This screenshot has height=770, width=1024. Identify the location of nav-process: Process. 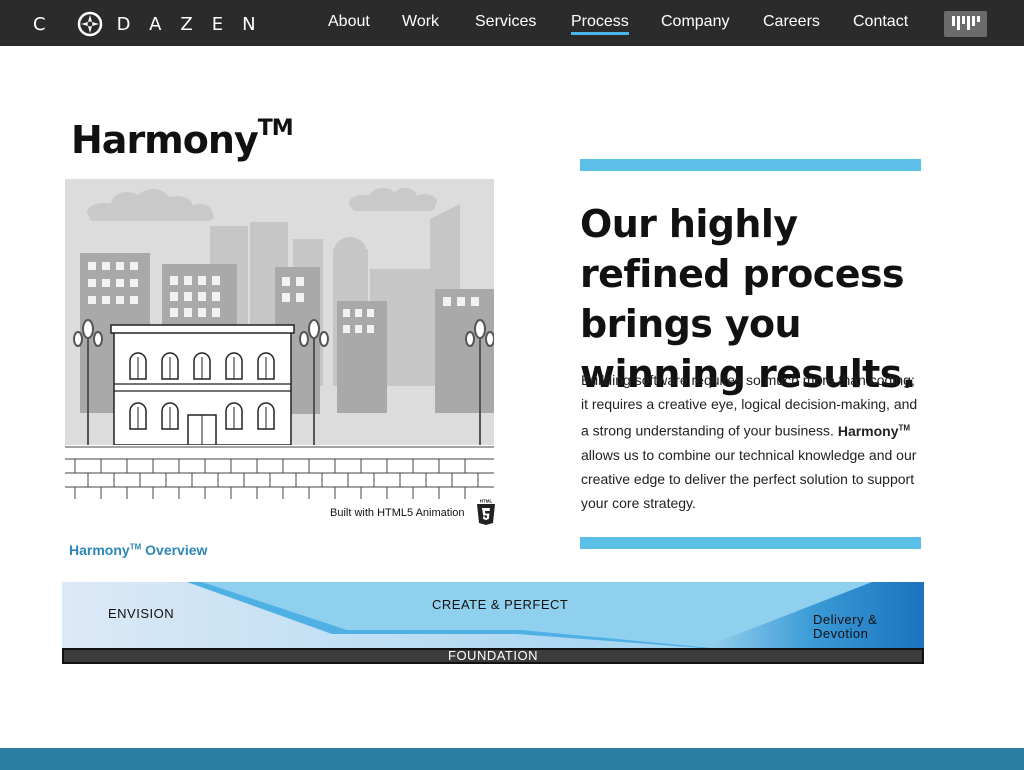
(600, 24).